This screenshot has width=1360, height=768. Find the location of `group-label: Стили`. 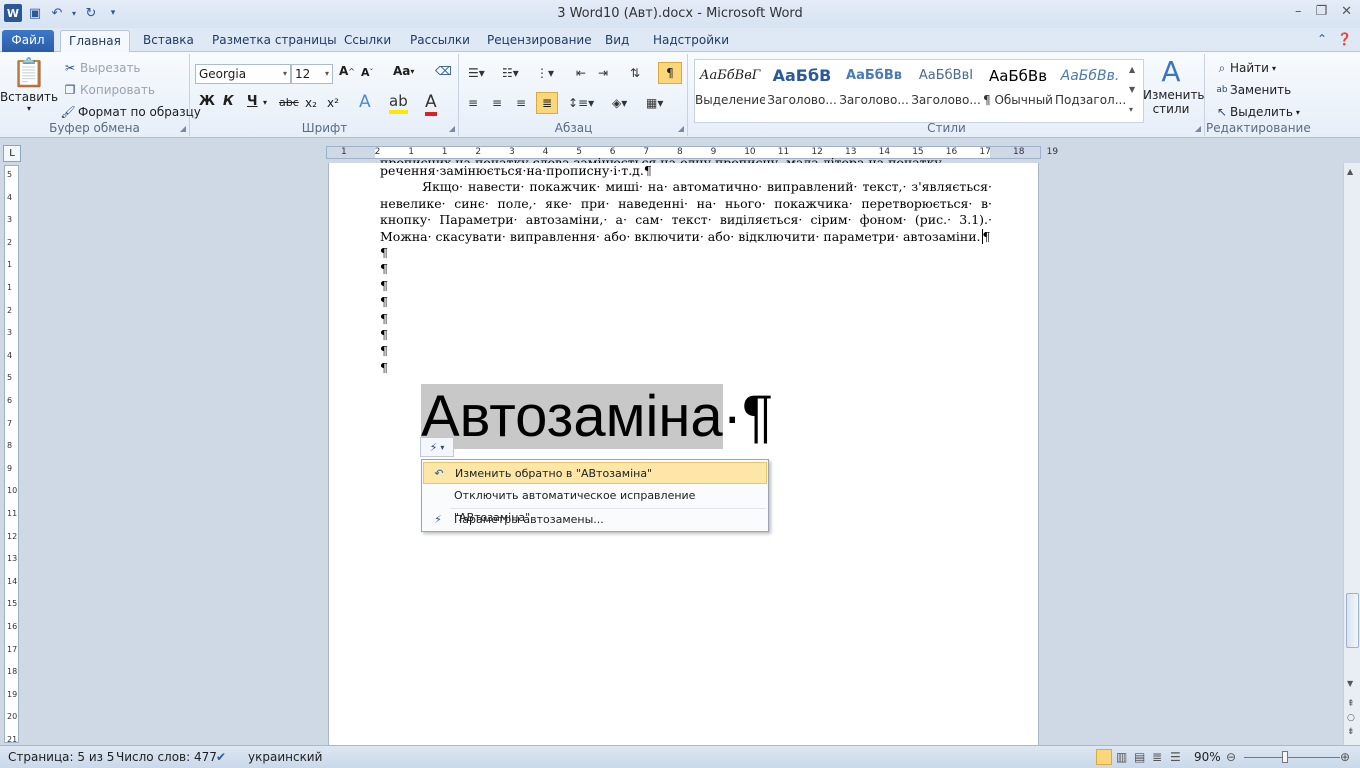

group-label: Стили is located at coordinates (946, 128).